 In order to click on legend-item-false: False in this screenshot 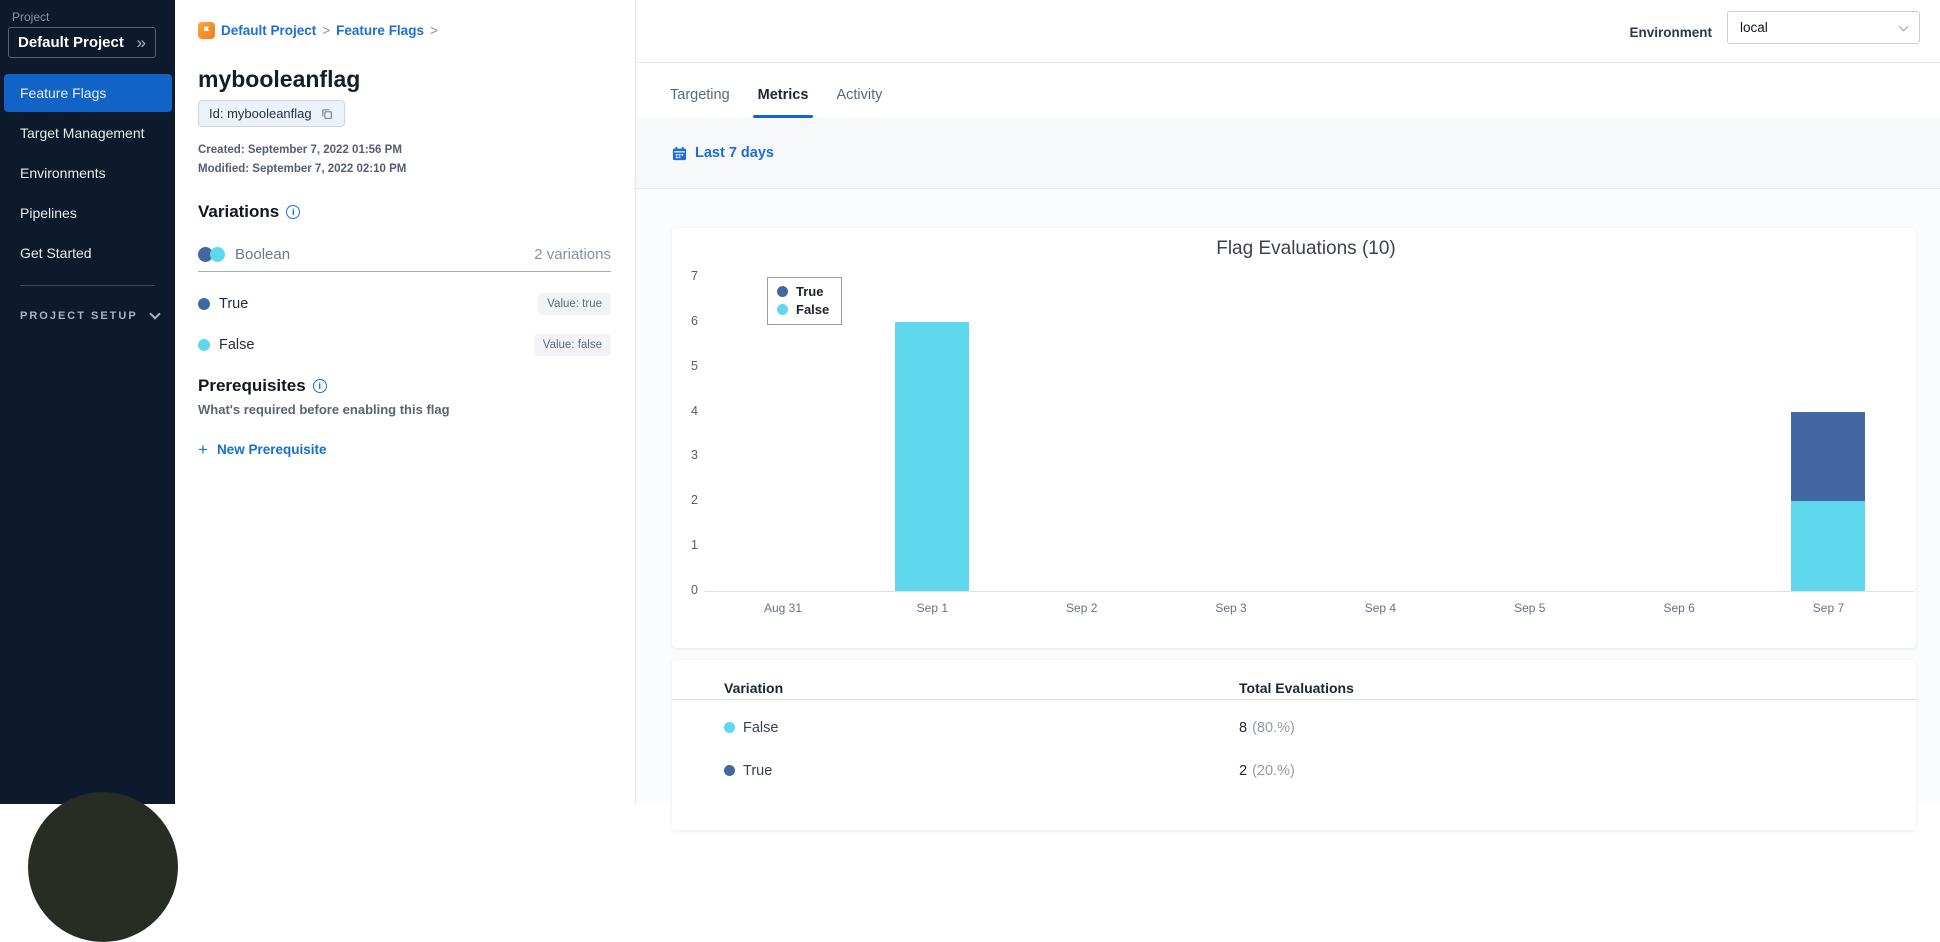, I will do `click(803, 309)`.